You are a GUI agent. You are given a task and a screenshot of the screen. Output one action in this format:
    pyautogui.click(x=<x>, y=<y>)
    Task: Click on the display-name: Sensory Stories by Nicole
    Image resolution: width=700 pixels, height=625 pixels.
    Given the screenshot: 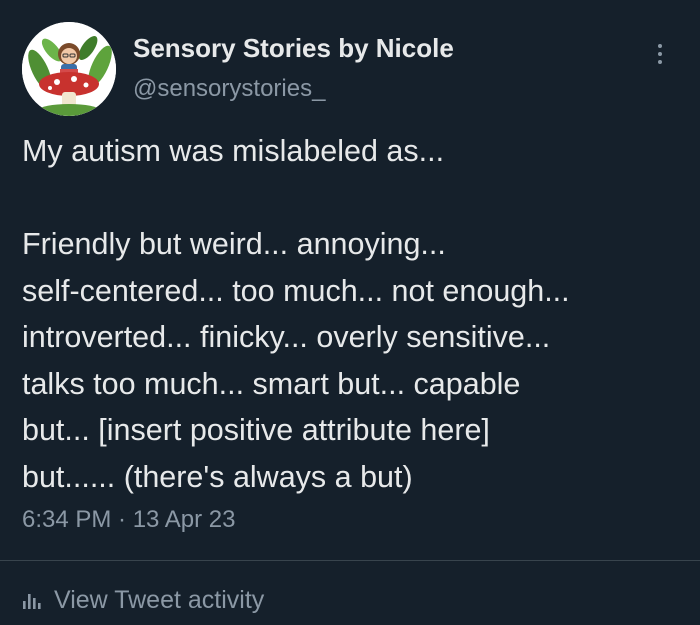 What is the action you would take?
    pyautogui.click(x=293, y=48)
    